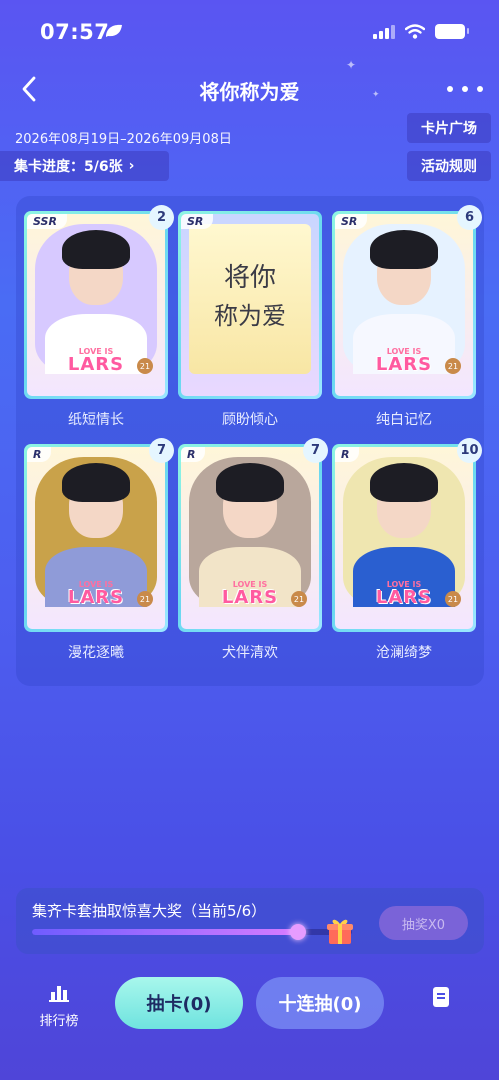  What do you see at coordinates (404, 653) in the screenshot?
I see `card-name: 沧澜绮梦` at bounding box center [404, 653].